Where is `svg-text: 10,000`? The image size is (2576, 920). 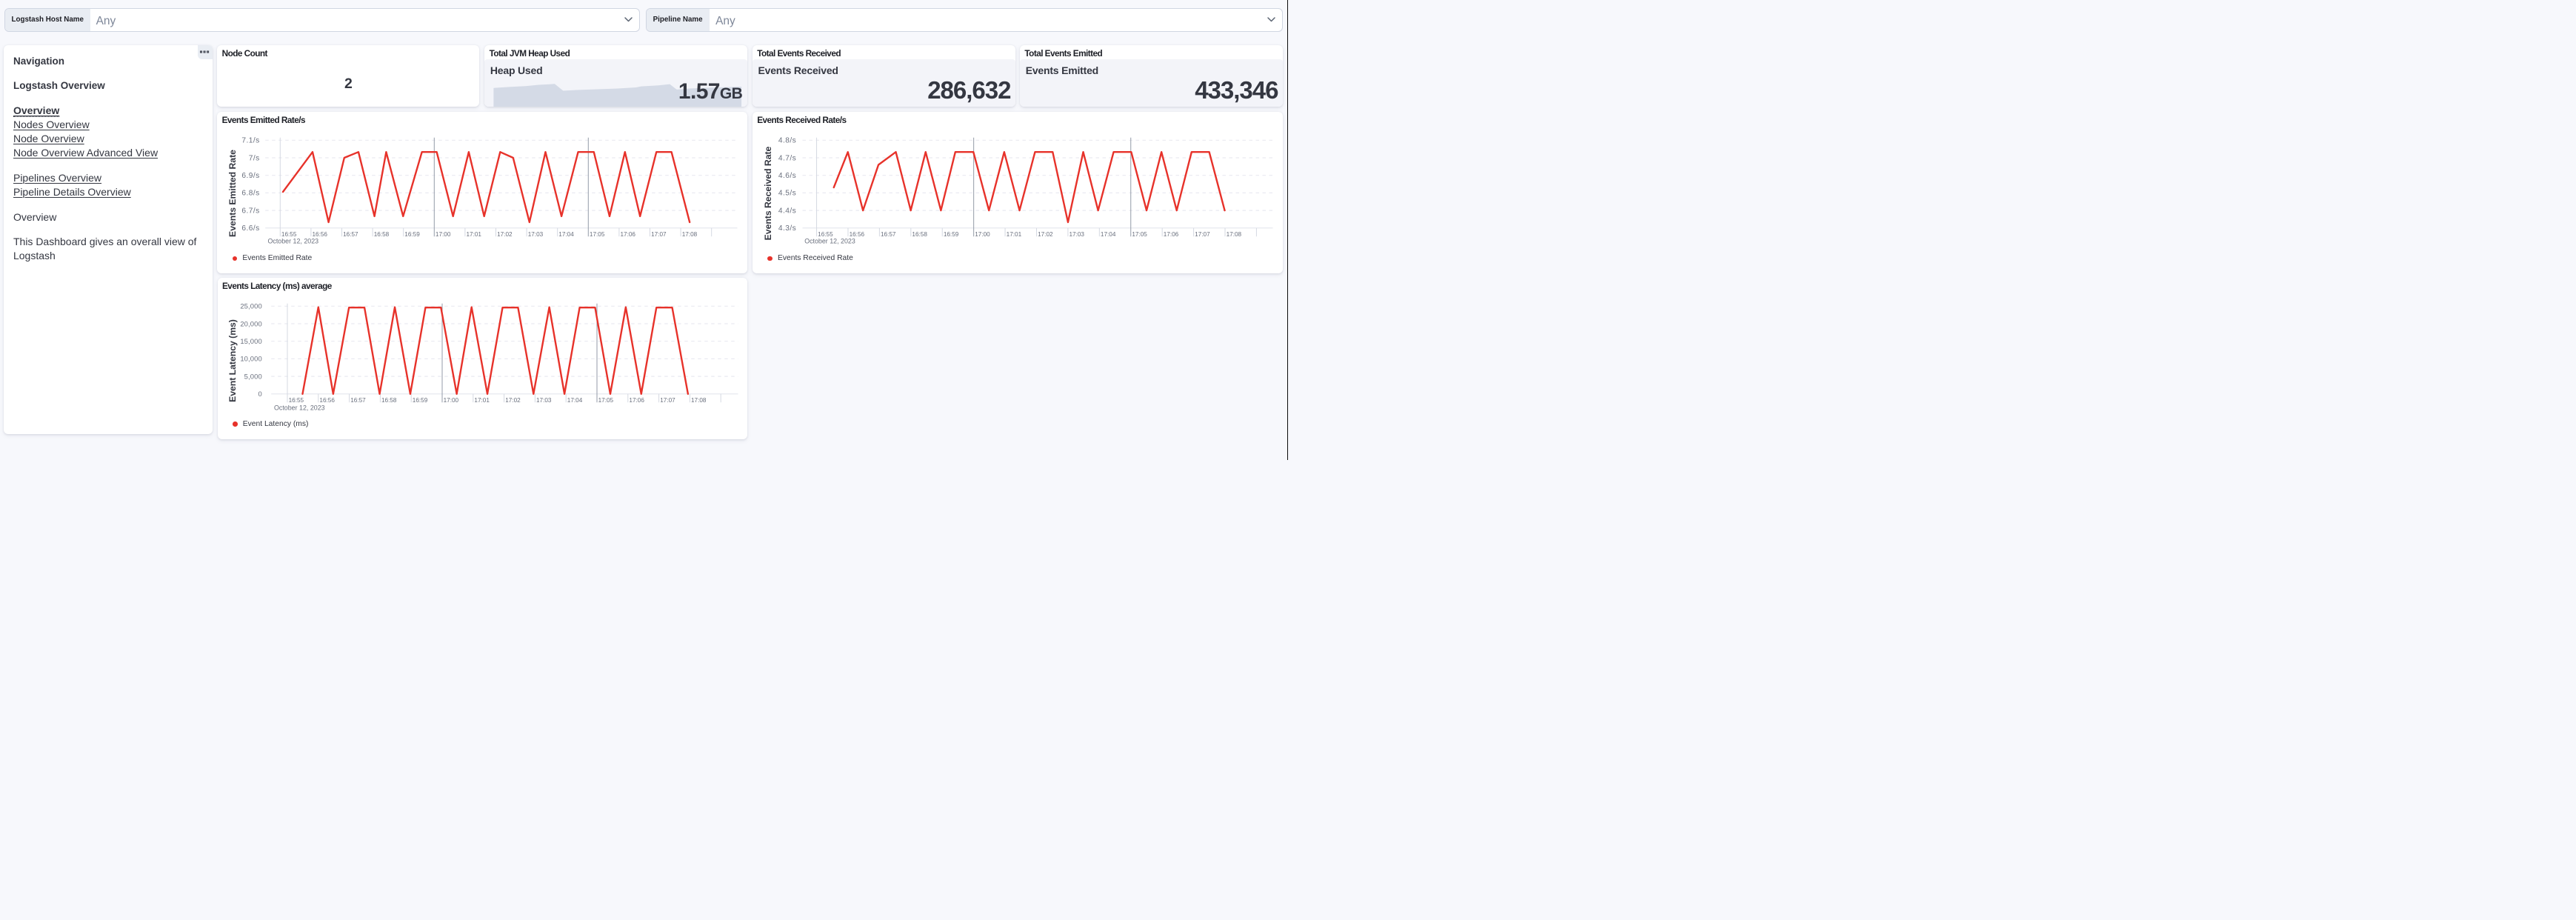 svg-text: 10,000 is located at coordinates (251, 359).